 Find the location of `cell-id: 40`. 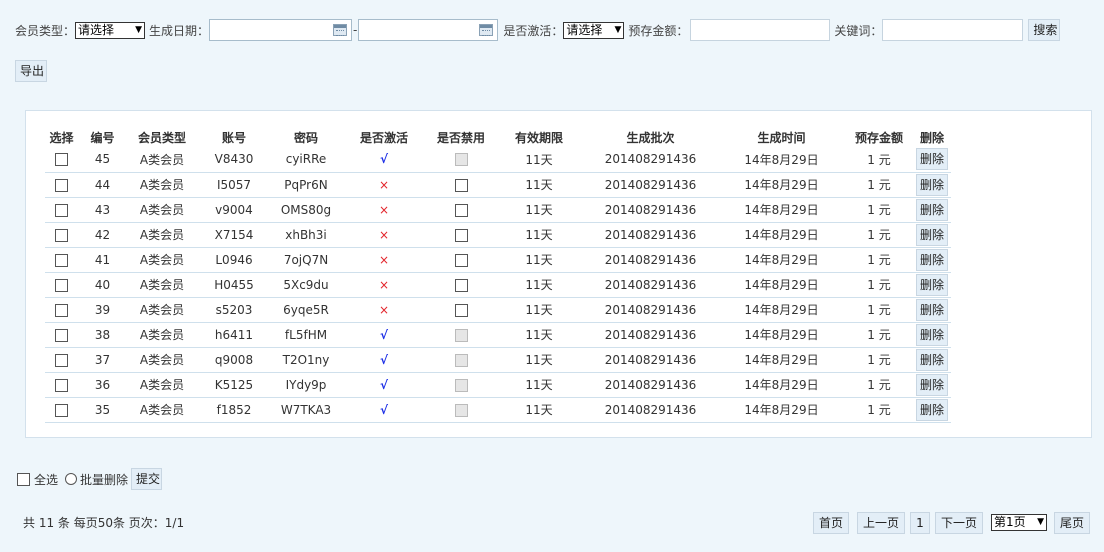

cell-id: 40 is located at coordinates (102, 285).